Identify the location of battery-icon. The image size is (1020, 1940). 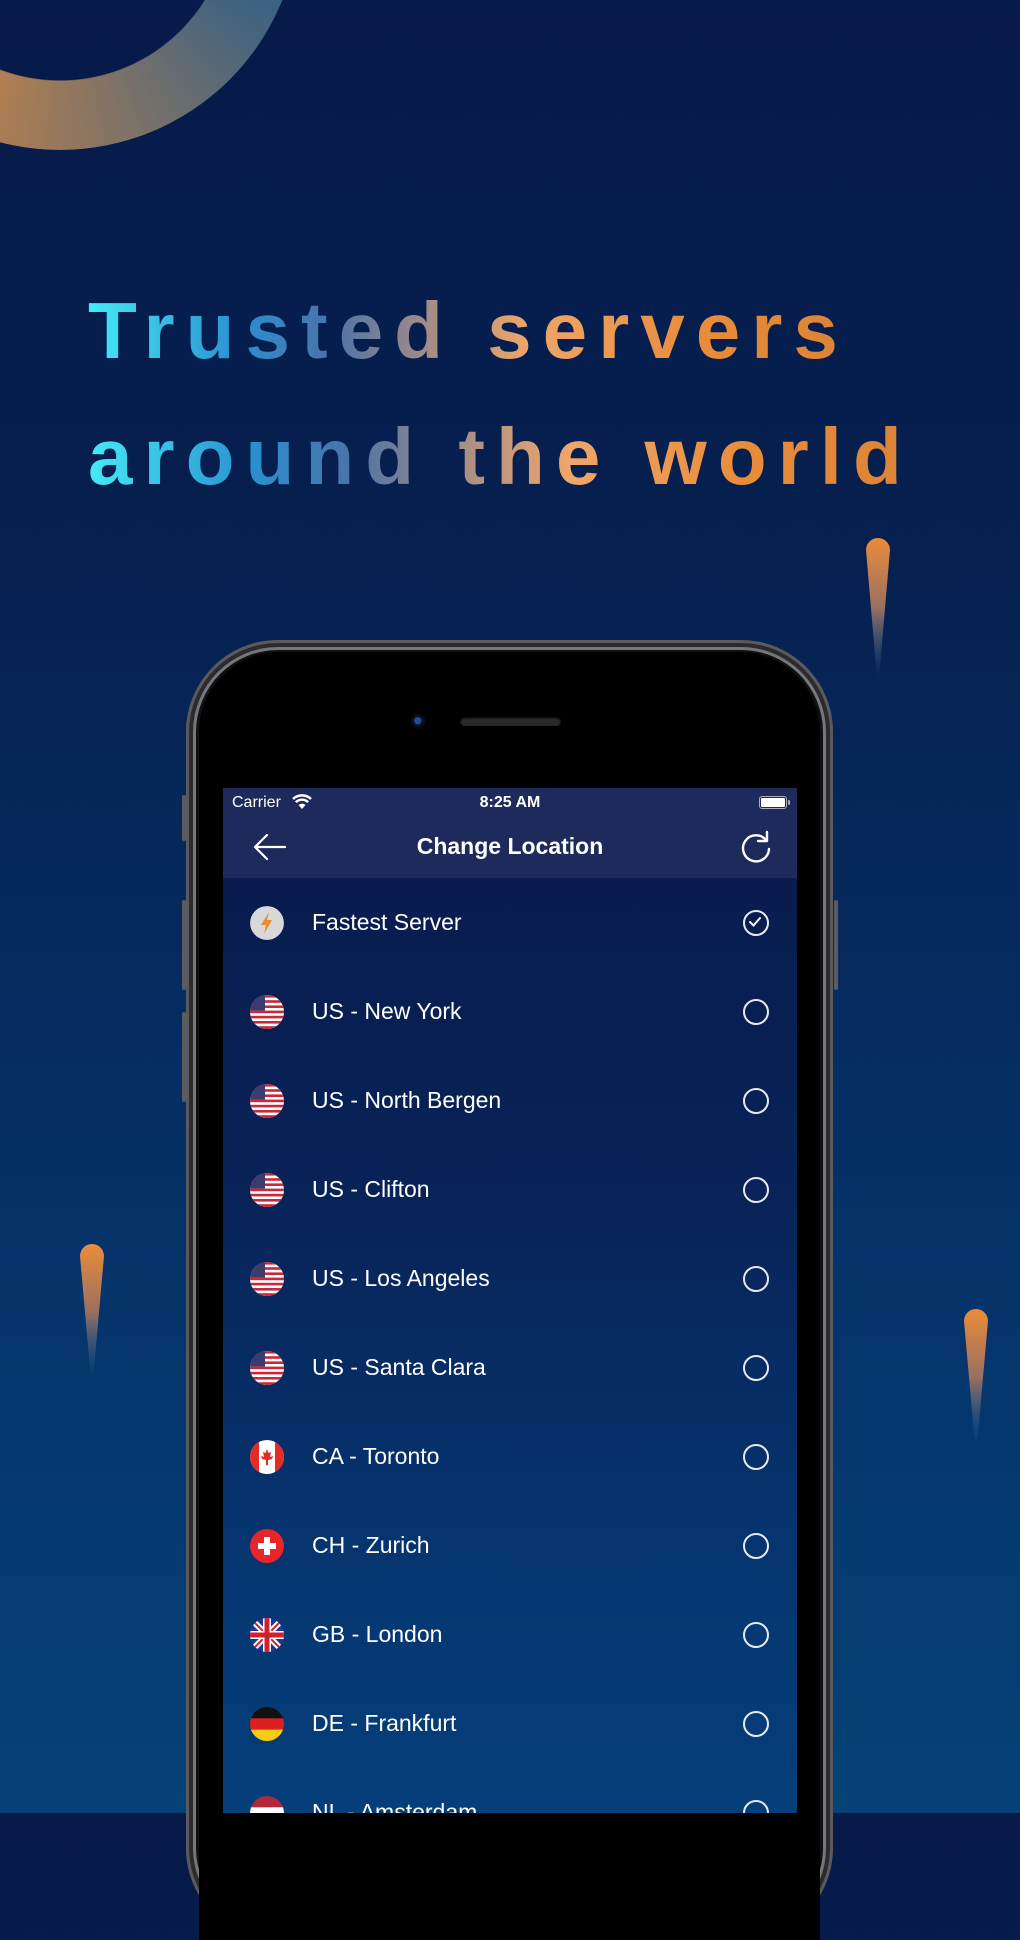
(774, 802).